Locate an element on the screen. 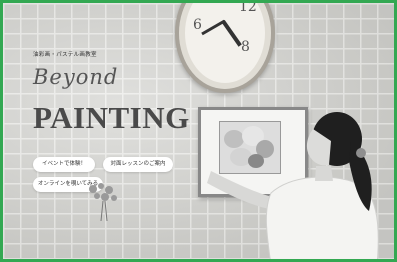  brand-main-title: PAINTING is located at coordinates (111, 117).